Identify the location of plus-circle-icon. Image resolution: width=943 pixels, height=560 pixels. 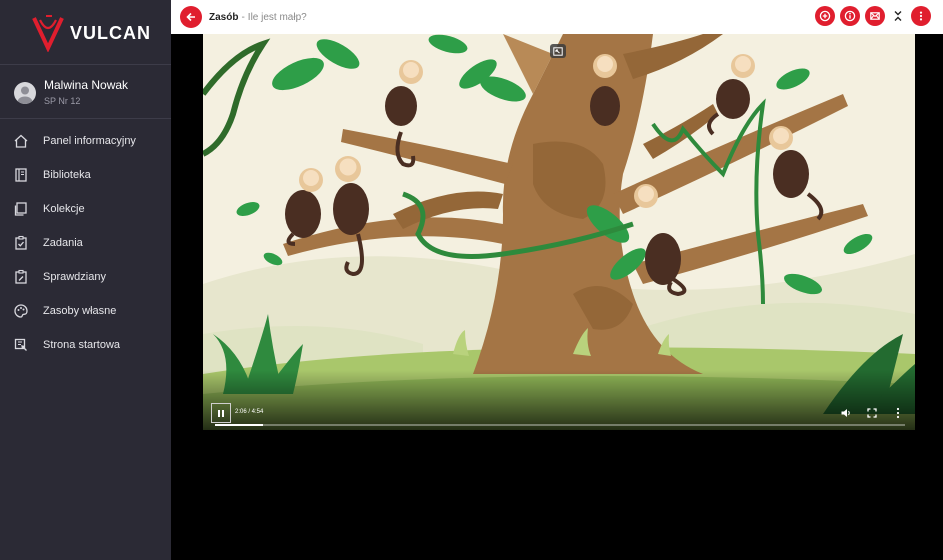
(825, 16).